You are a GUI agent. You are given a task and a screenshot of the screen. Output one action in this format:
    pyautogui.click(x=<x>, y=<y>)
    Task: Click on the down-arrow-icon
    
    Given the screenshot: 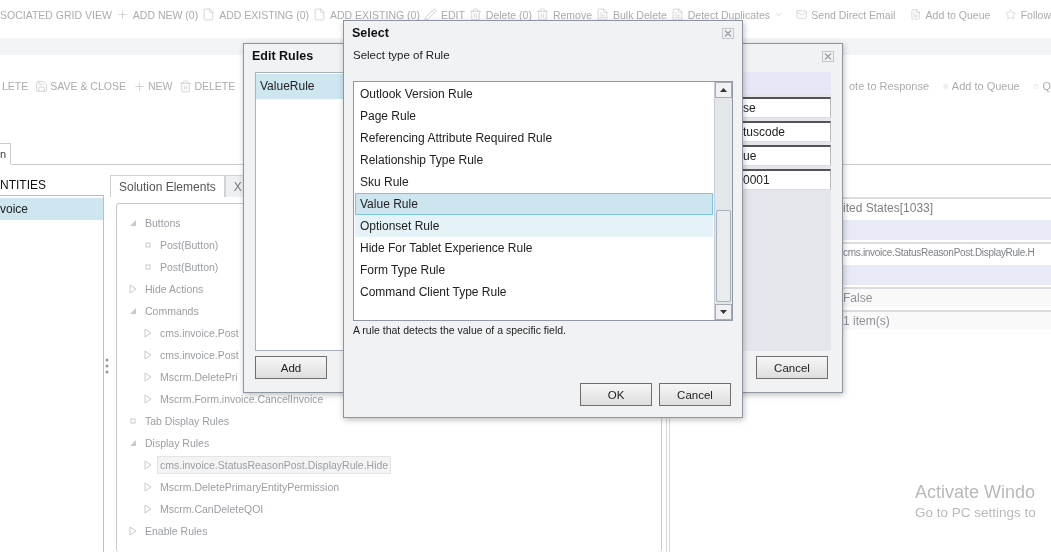 What is the action you would take?
    pyautogui.click(x=723, y=312)
    